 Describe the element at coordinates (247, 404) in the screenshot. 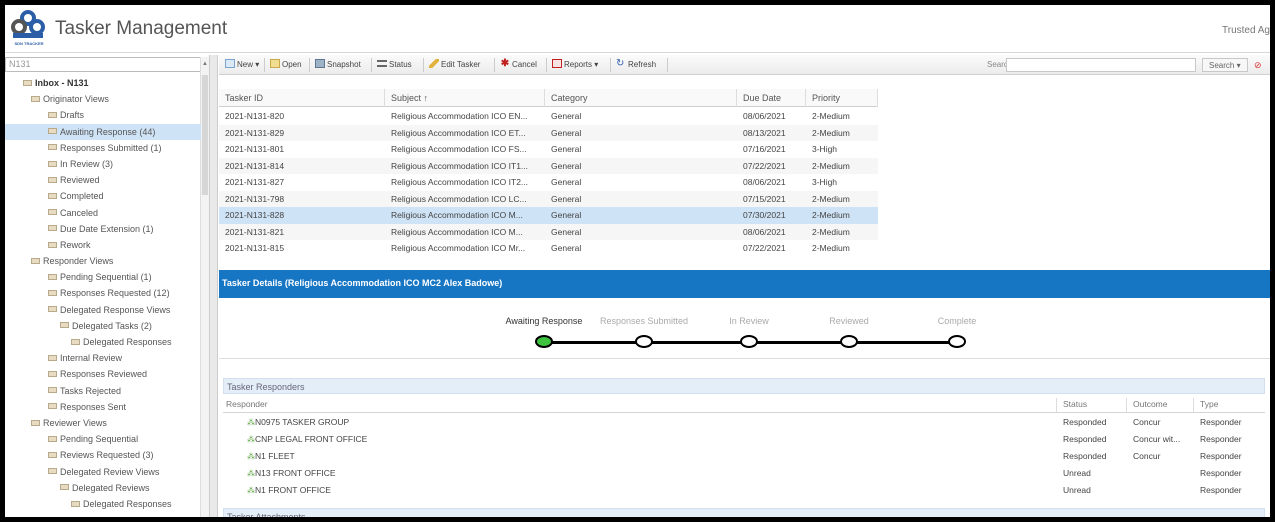

I see `col-responder: Responder` at that location.